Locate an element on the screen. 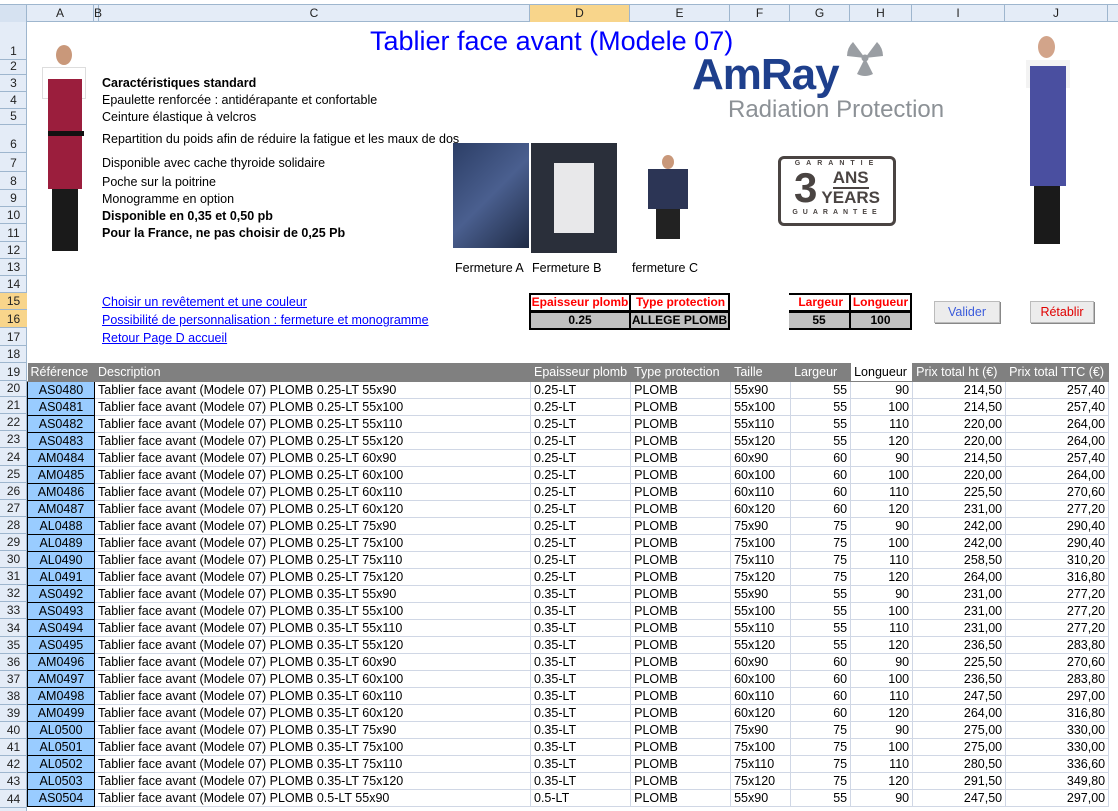  taille-cell: 55x120 is located at coordinates (761, 645).